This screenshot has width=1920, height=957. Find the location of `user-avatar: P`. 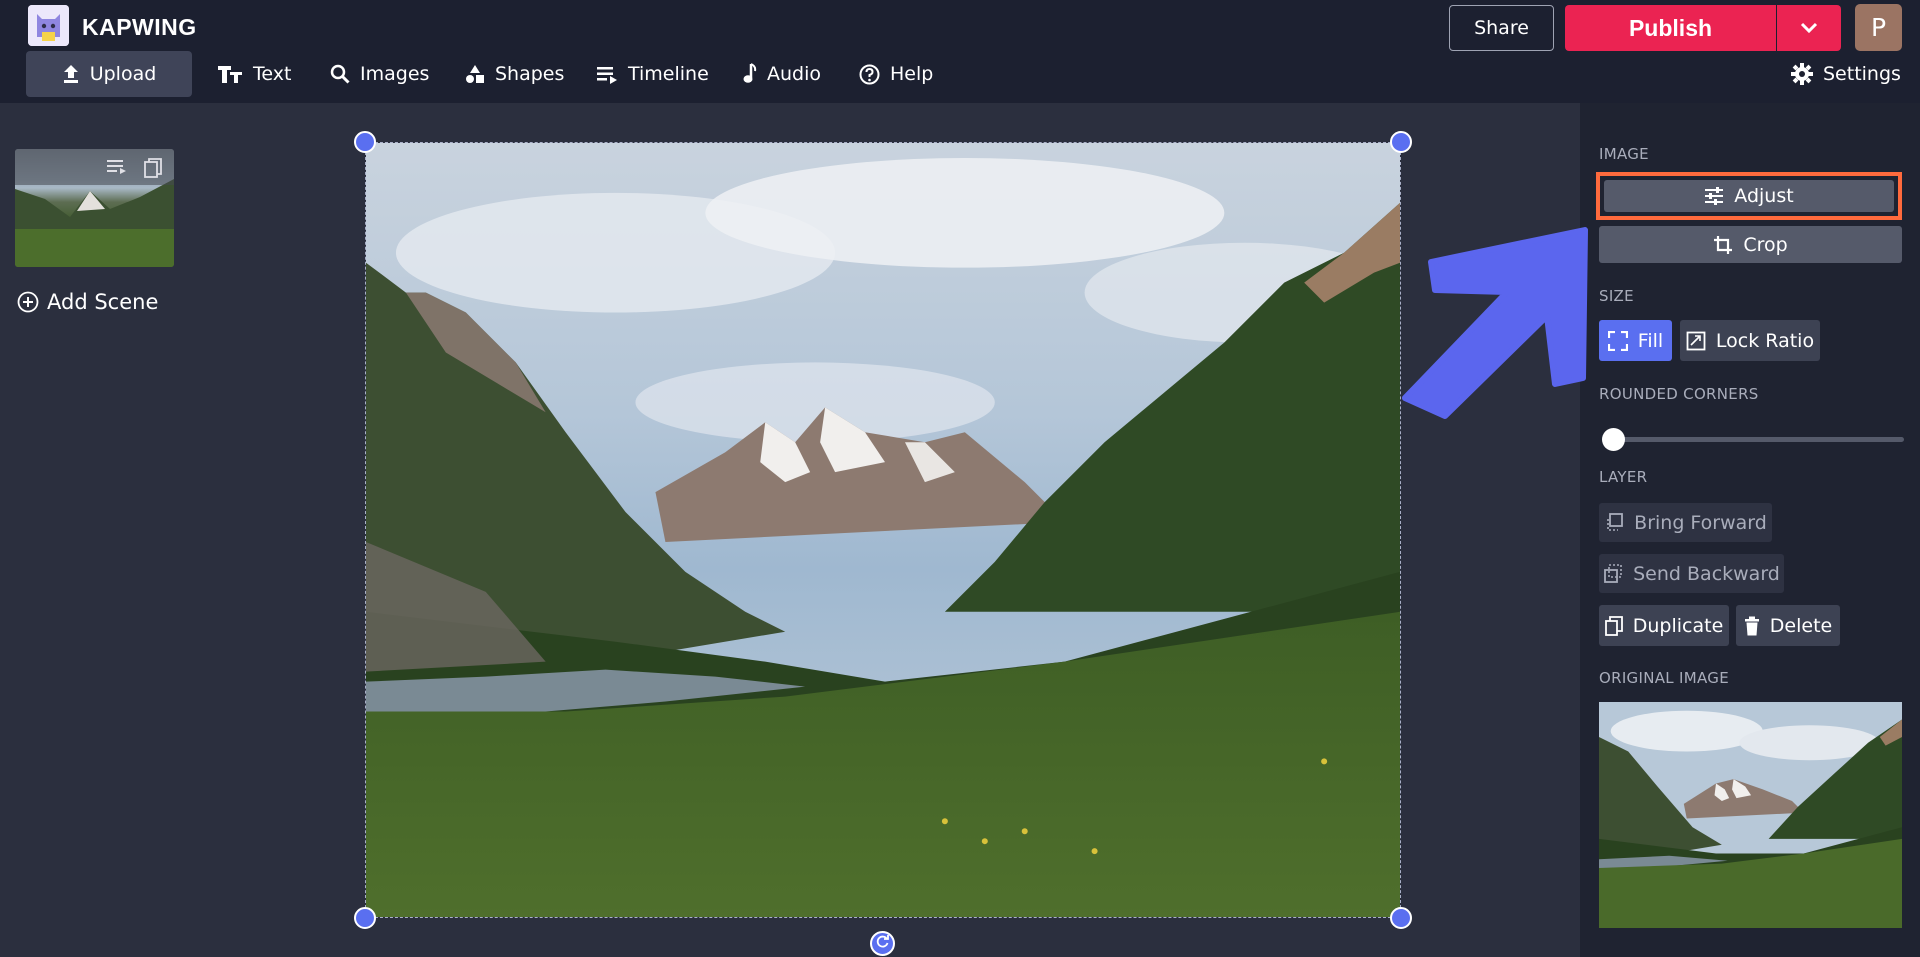

user-avatar: P is located at coordinates (1878, 27).